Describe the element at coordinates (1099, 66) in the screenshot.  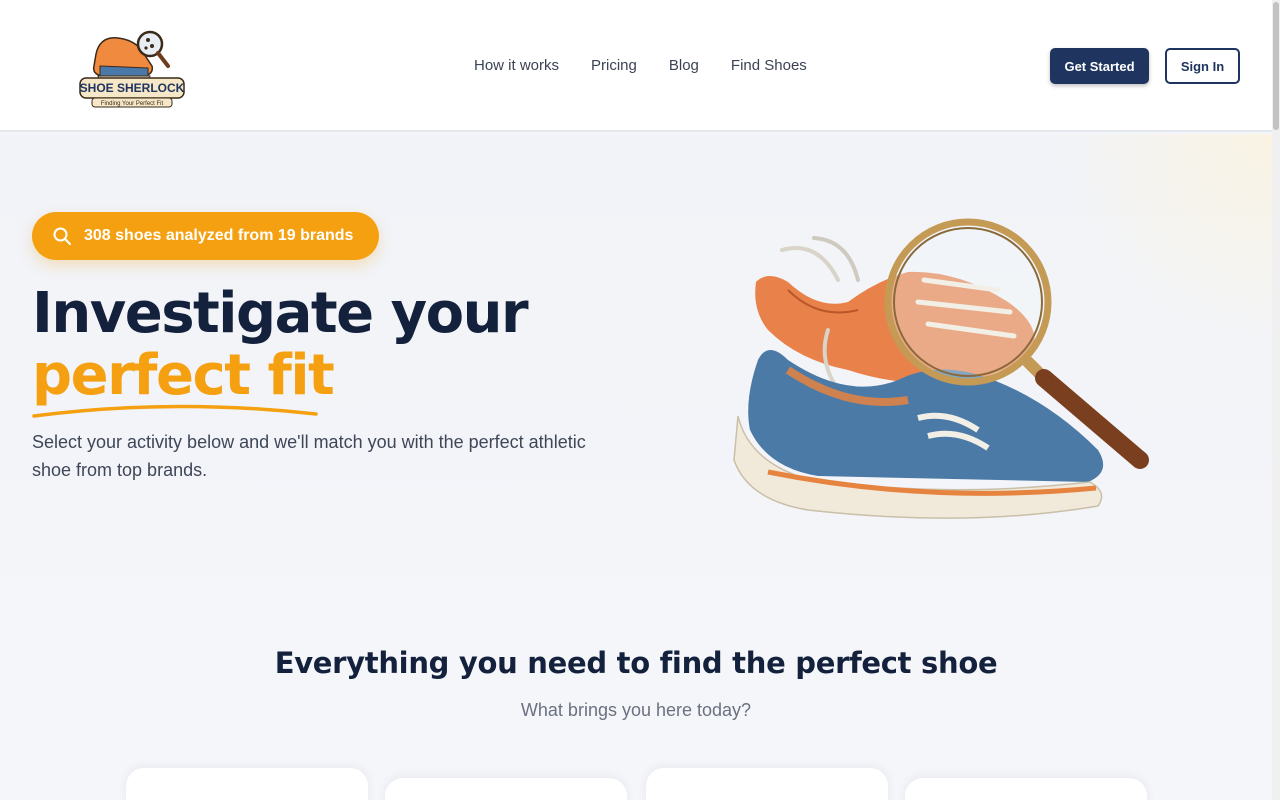
I see `get-started-button: Get Started` at that location.